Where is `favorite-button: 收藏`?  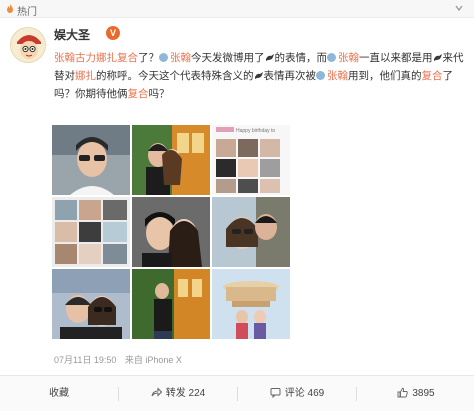
favorite-button: 收藏 is located at coordinates (59, 393).